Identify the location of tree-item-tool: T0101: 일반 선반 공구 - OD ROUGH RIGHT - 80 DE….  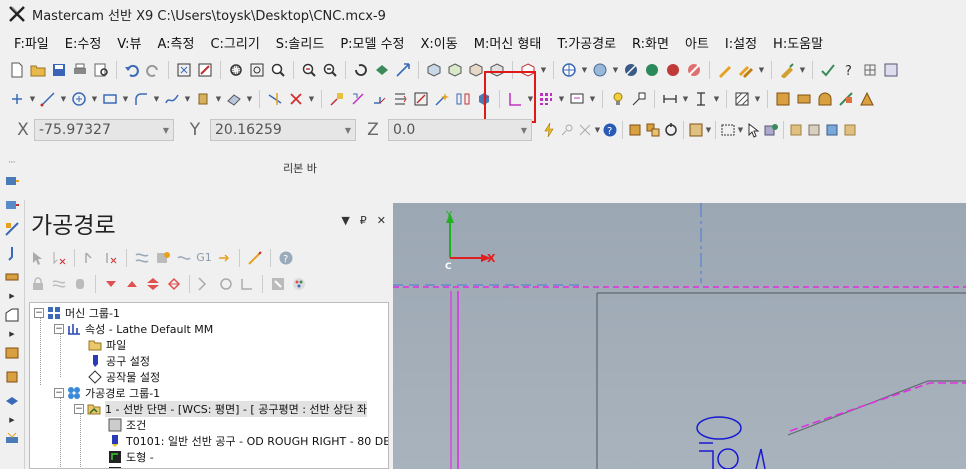
(248, 441).